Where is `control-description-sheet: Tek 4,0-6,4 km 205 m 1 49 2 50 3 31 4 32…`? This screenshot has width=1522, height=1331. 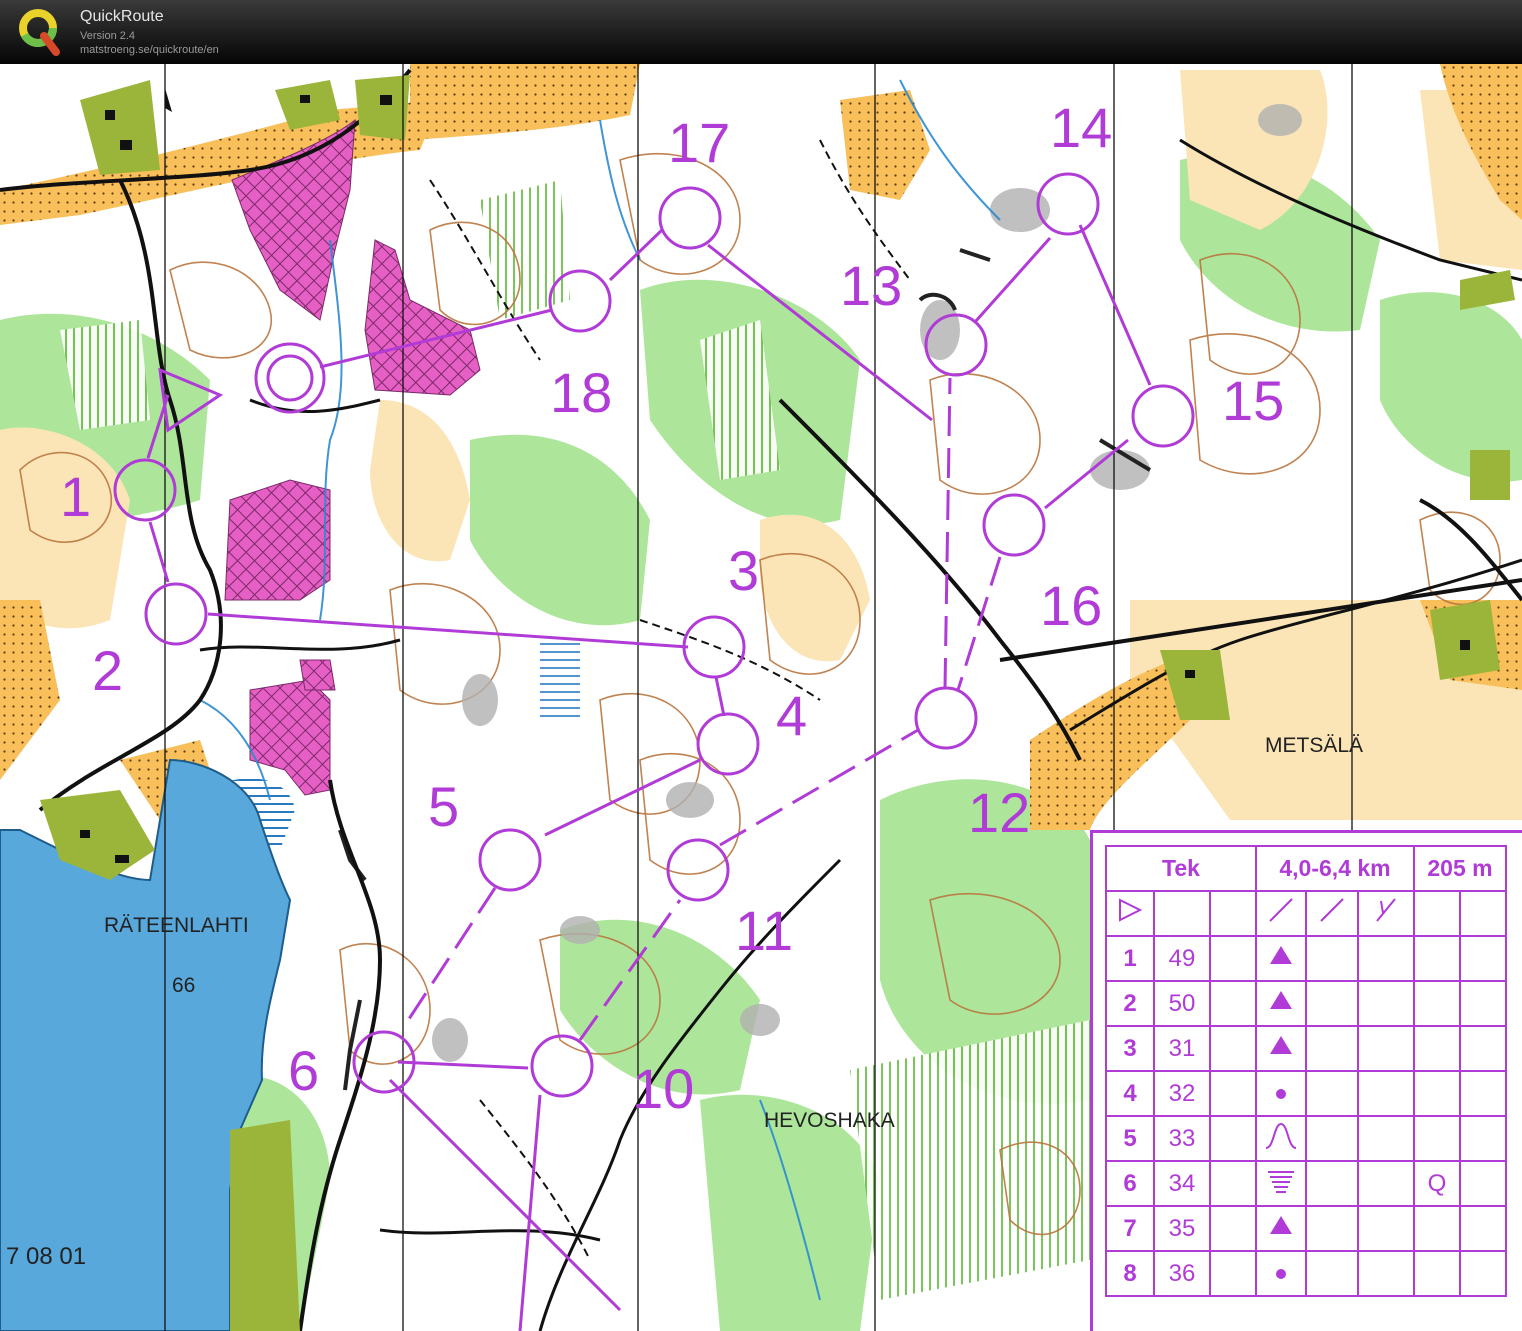 control-description-sheet: Tek 4,0-6,4 km 205 m 1 49 2 50 3 31 4 32… is located at coordinates (1306, 1080).